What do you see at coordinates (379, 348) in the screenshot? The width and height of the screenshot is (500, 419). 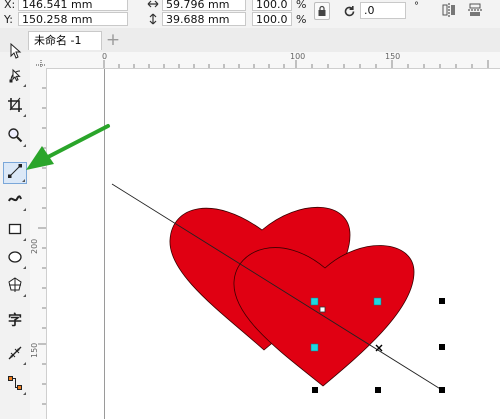 I see `center-mark-icon` at bounding box center [379, 348].